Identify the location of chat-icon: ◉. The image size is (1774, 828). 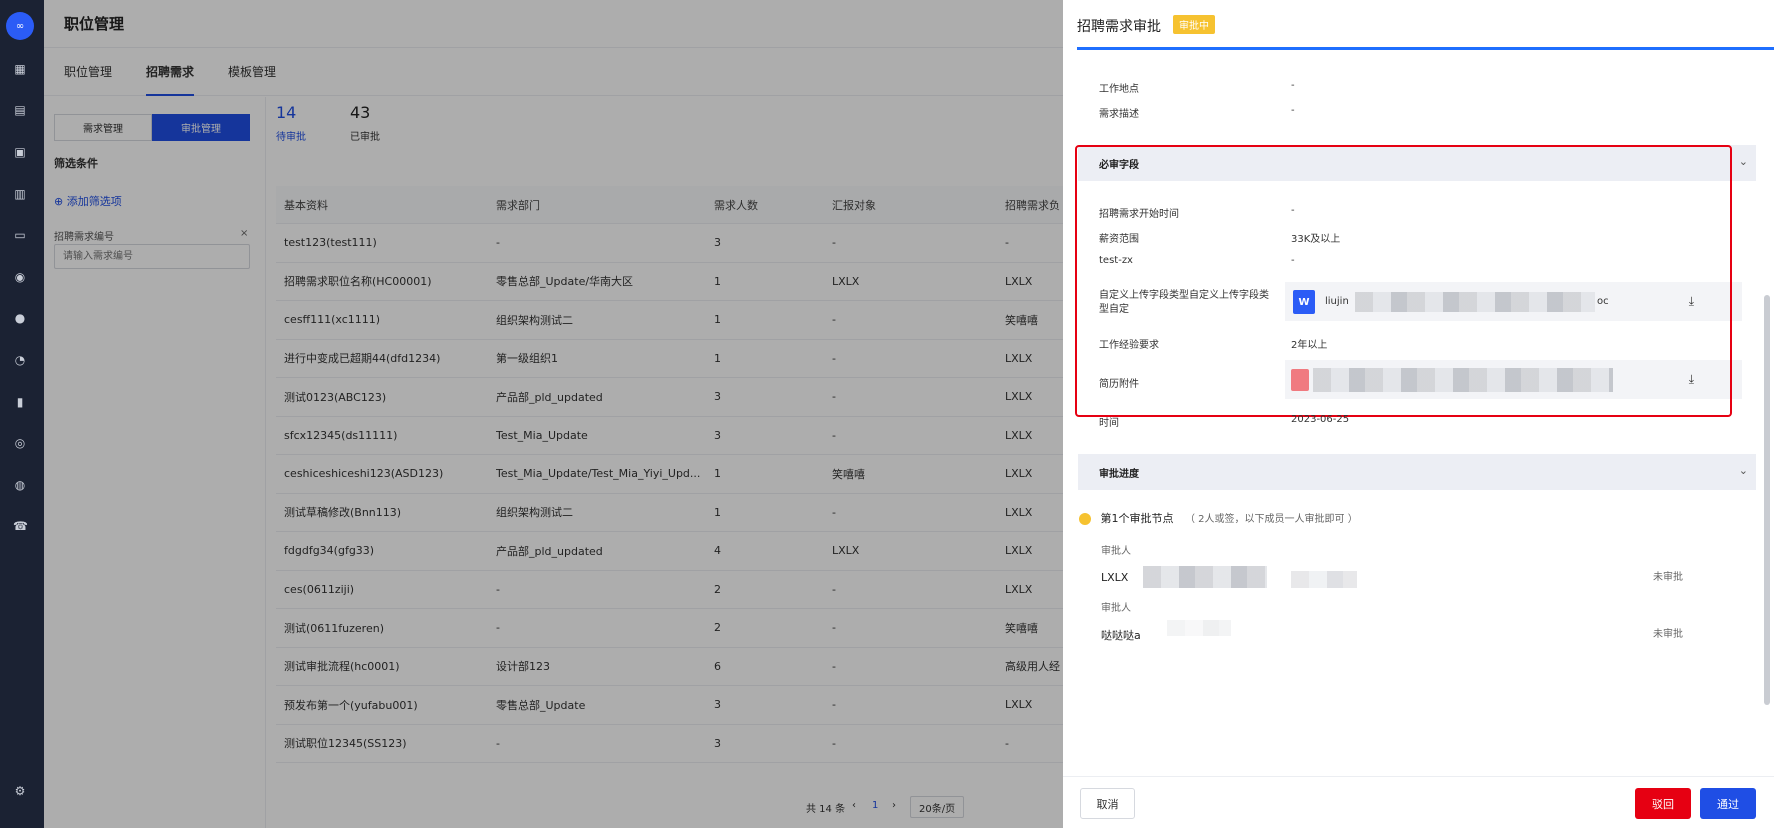
(20, 277).